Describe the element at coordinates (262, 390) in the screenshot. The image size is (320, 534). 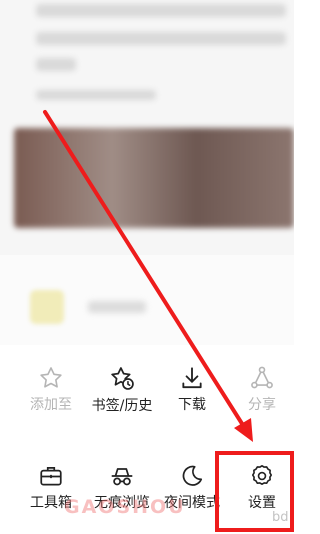
I see `menu-item-share: 分享` at that location.